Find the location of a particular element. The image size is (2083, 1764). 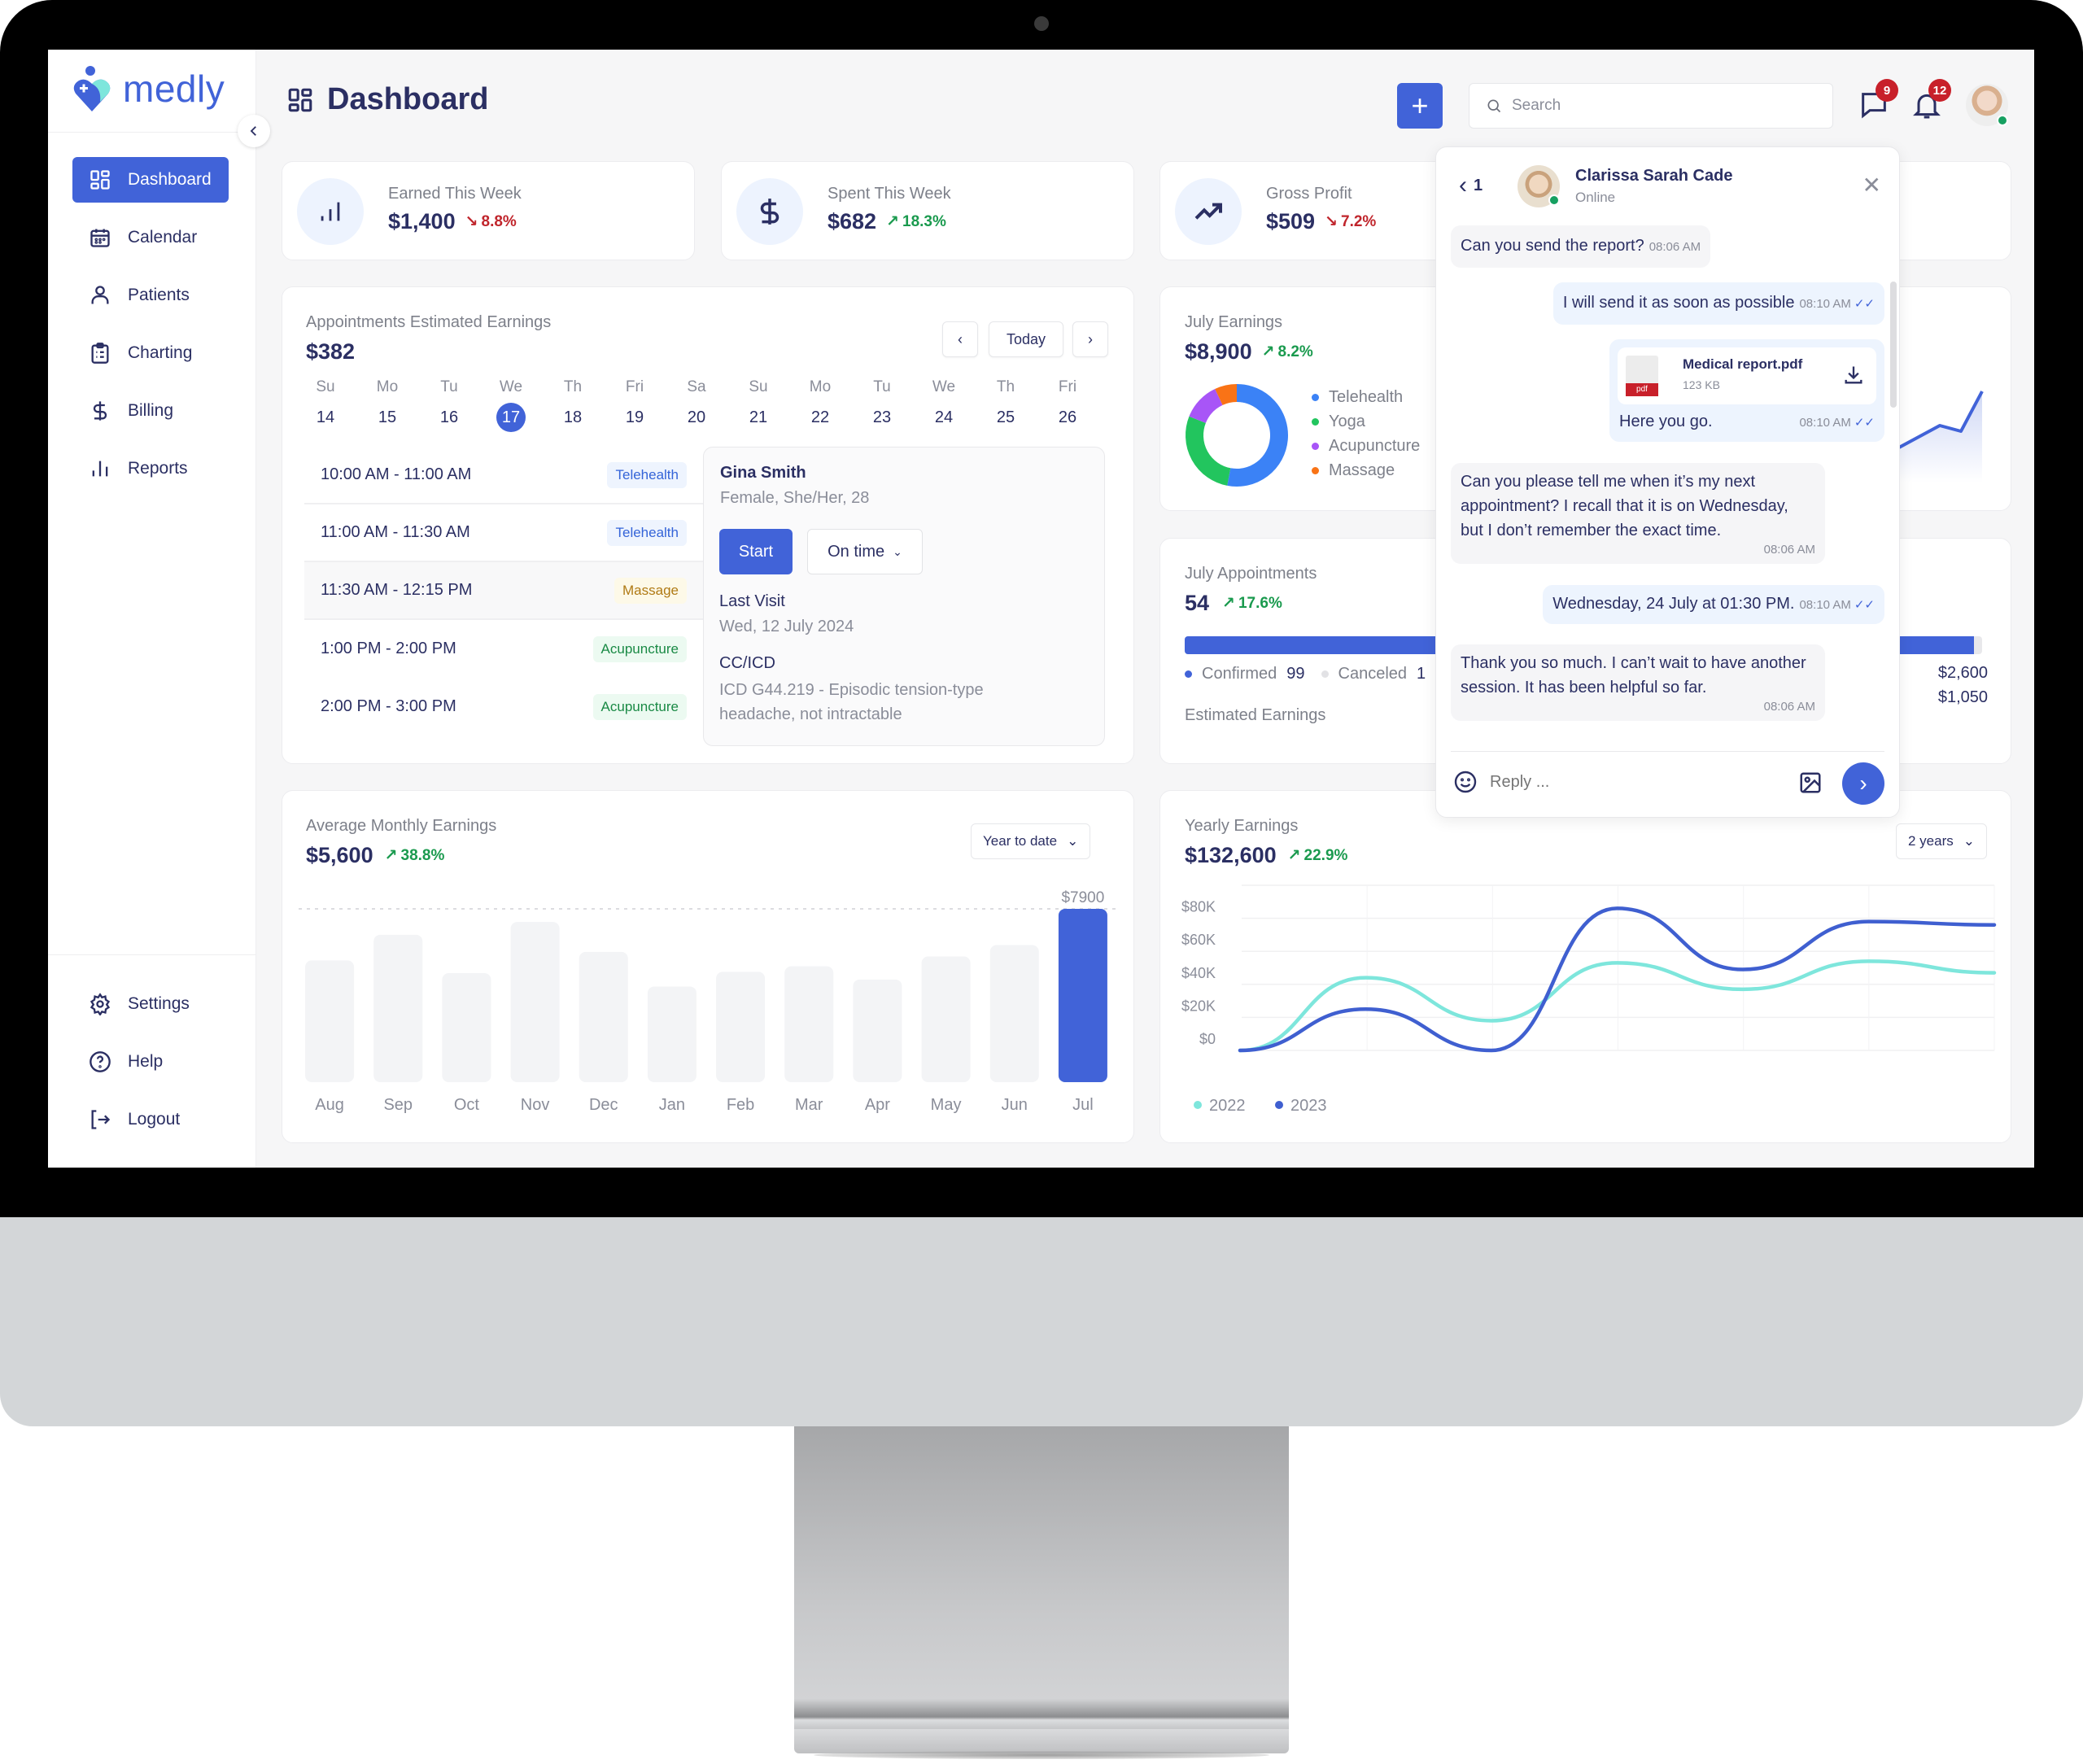

collapse-sidebar-button is located at coordinates (254, 131).